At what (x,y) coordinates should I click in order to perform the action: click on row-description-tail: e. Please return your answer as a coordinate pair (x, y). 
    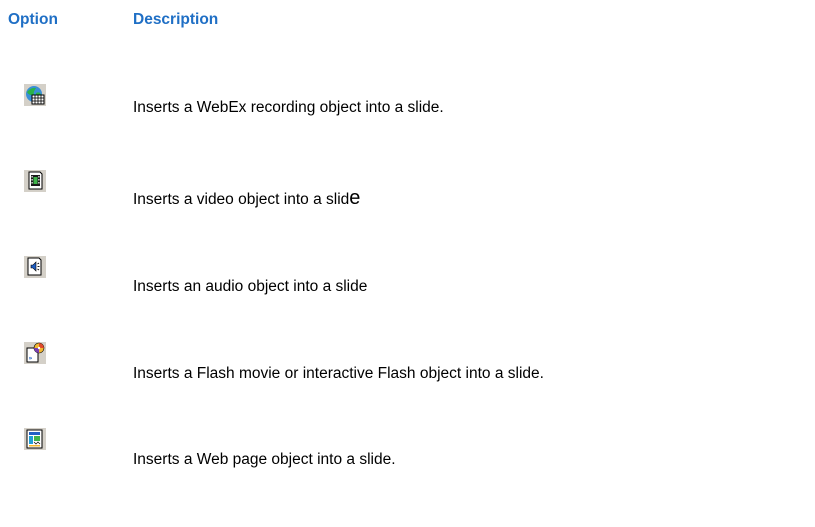
    Looking at the image, I should click on (355, 198).